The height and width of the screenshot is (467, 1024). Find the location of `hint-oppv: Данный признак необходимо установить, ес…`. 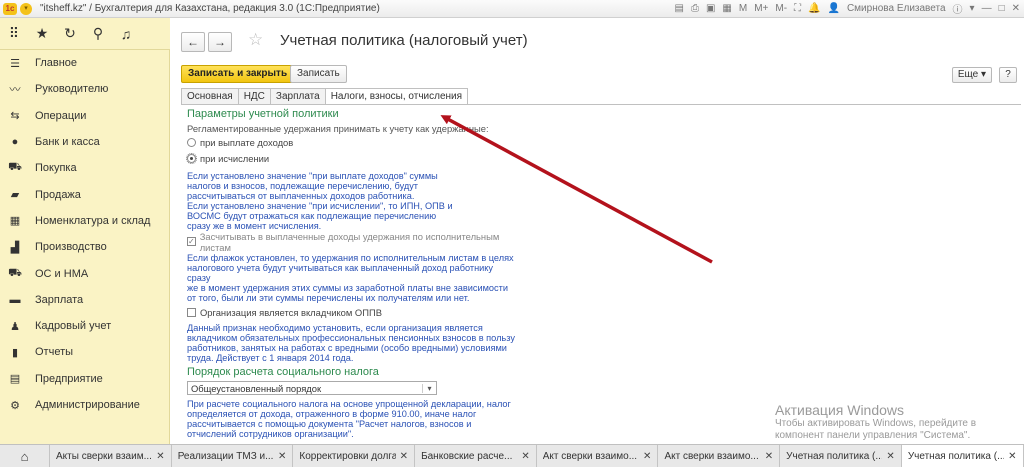

hint-oppv: Данный признак необходимо установить, ес… is located at coordinates (351, 343).